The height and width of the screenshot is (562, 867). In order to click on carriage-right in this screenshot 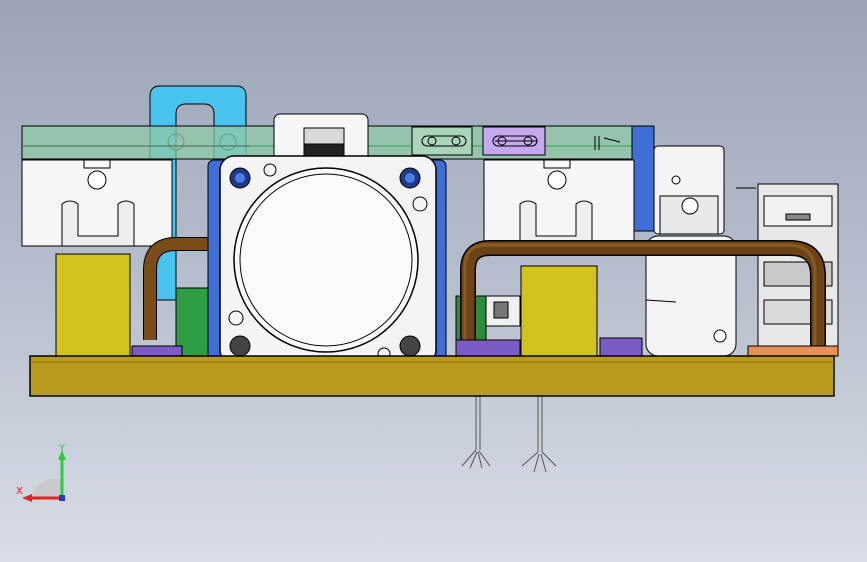, I will do `click(559, 203)`.